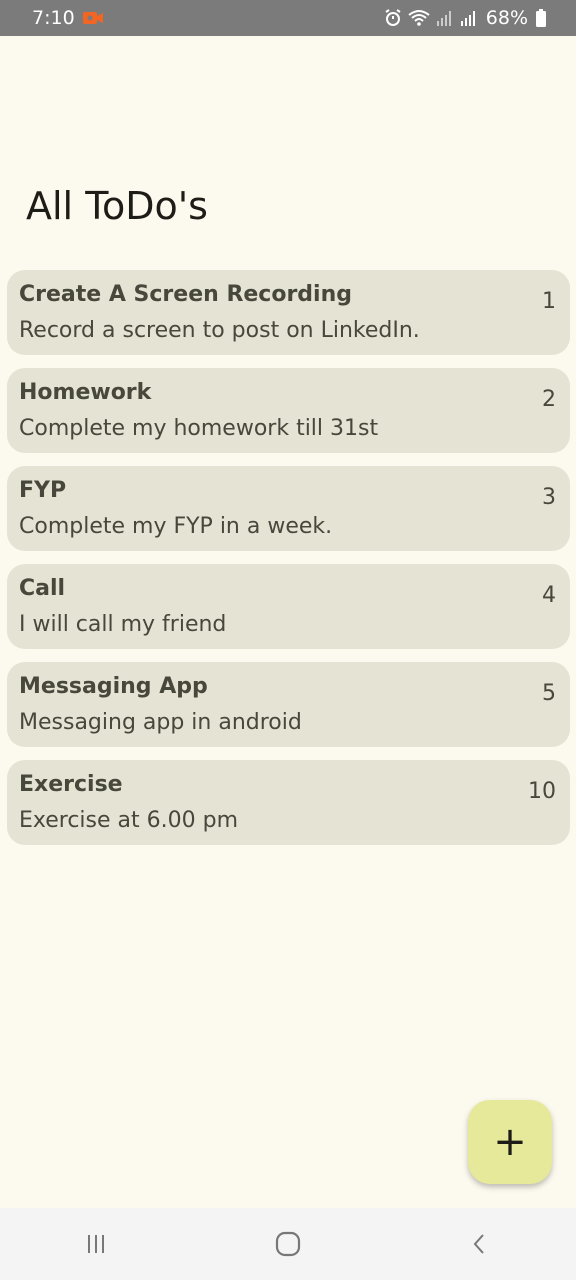  What do you see at coordinates (71, 784) in the screenshot?
I see `todo-title: Exercise` at bounding box center [71, 784].